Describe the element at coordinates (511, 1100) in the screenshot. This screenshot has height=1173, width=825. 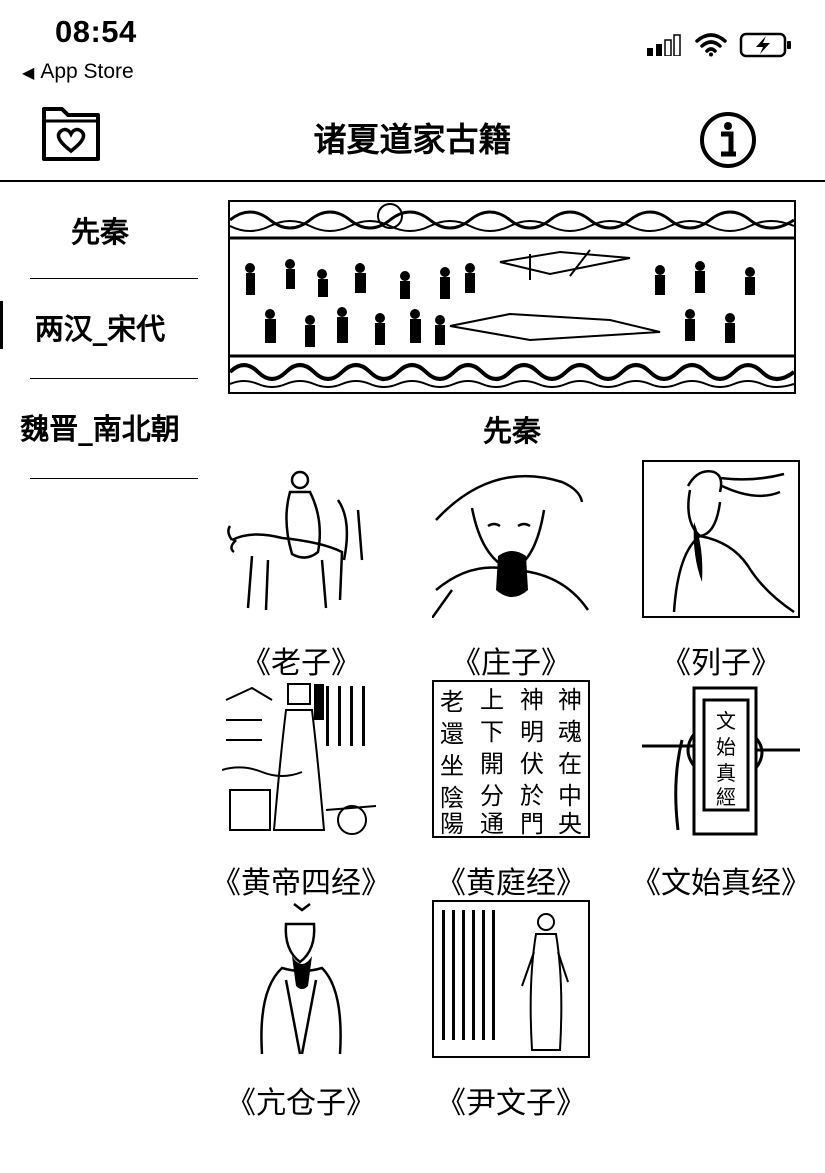
I see `book-title-yinwenzi: 《尹文子》` at that location.